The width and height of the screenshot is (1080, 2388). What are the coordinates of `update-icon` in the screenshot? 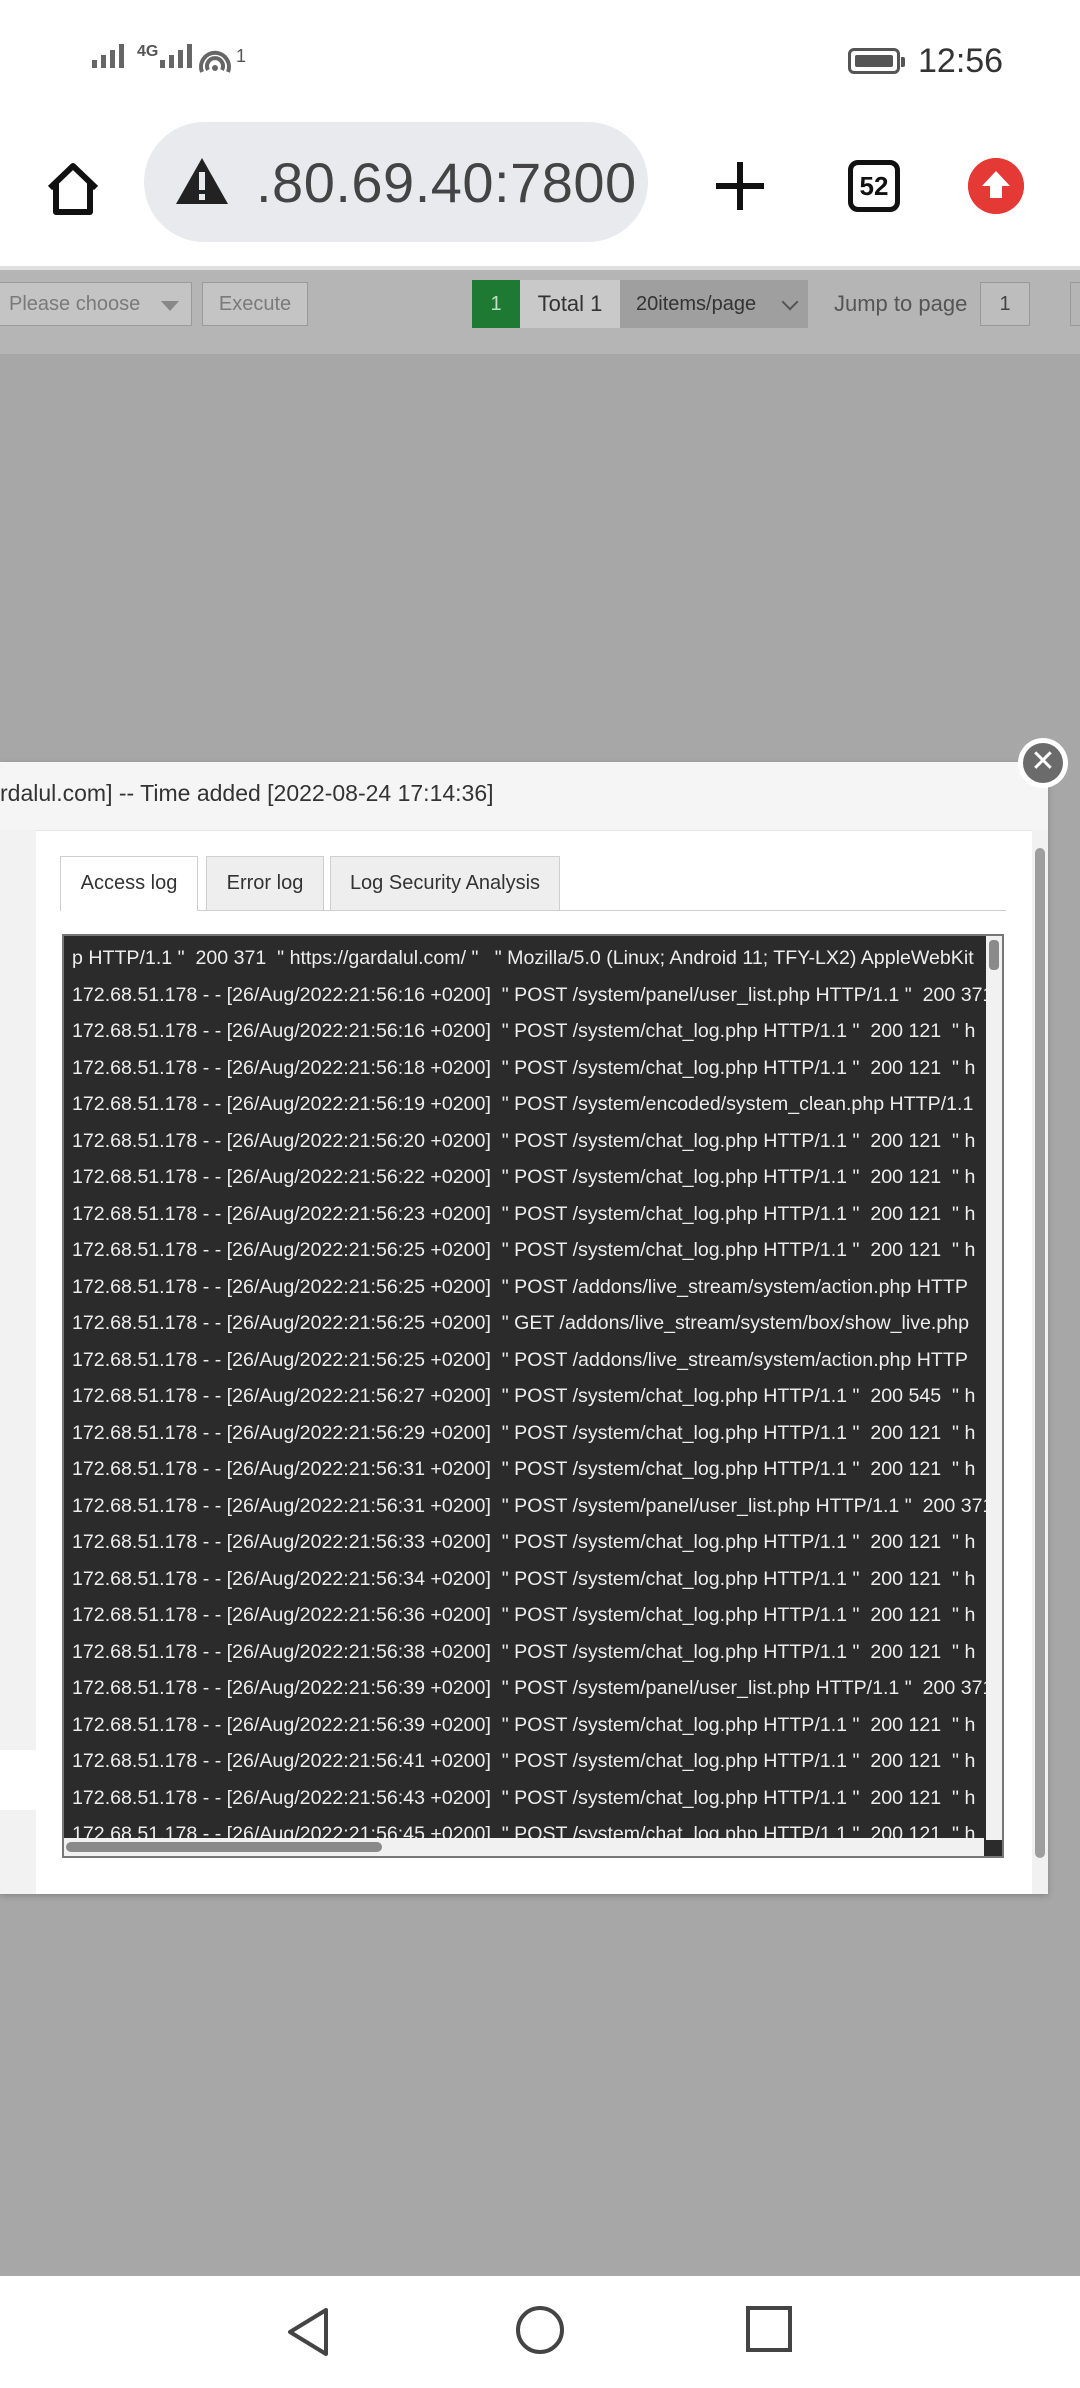 It's located at (996, 186).